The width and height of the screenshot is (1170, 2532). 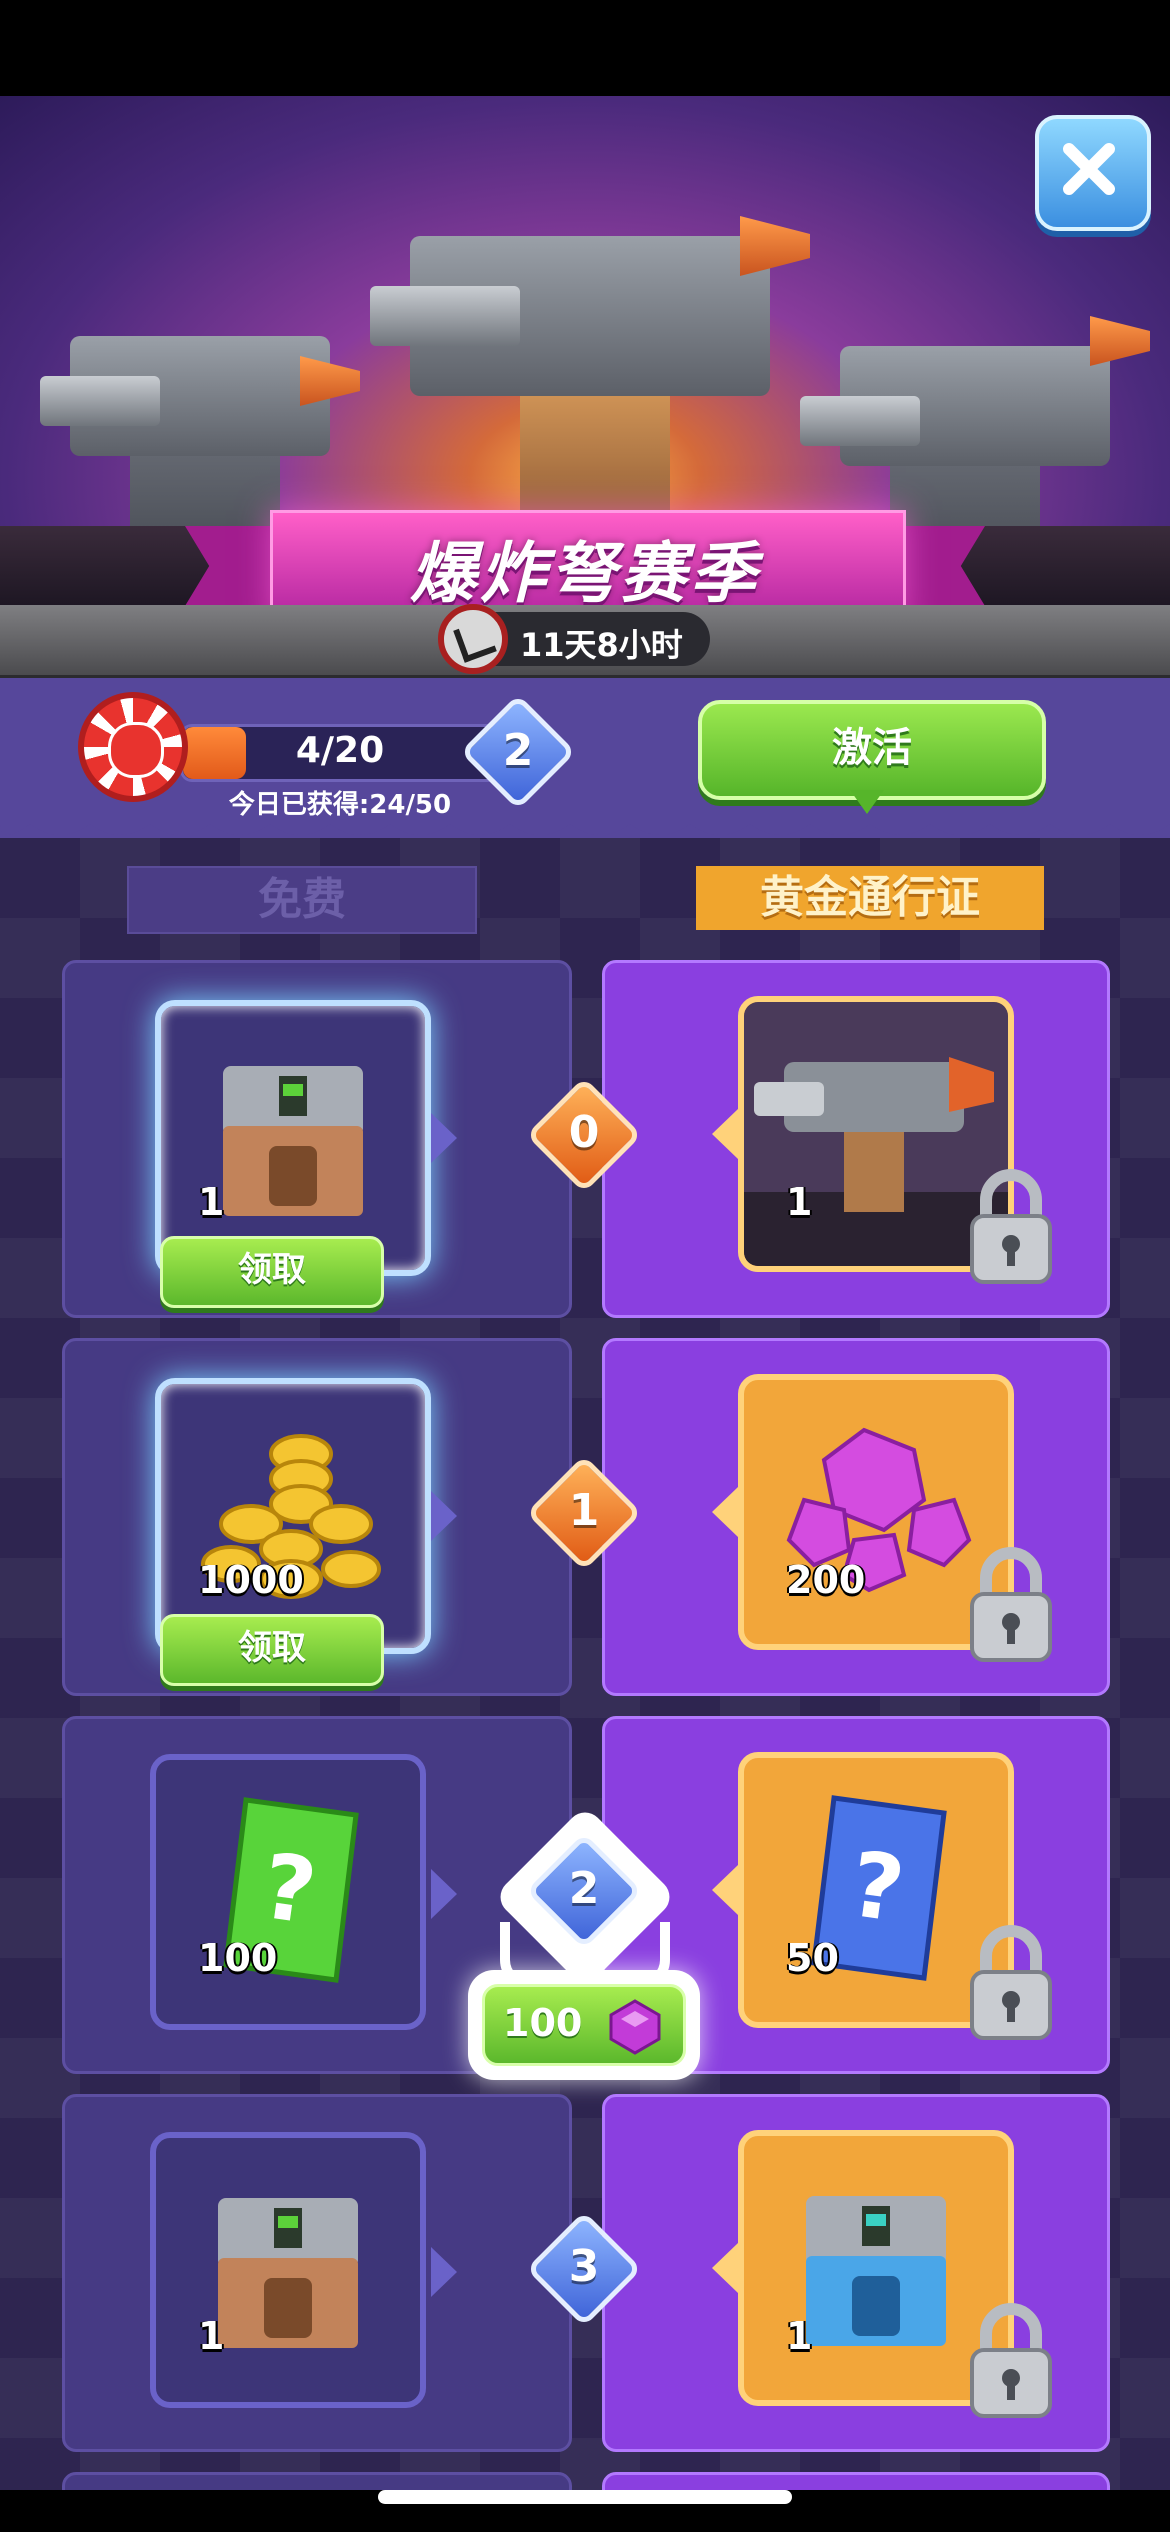 I want to click on gold-coins-icon, so click(x=291, y=1516).